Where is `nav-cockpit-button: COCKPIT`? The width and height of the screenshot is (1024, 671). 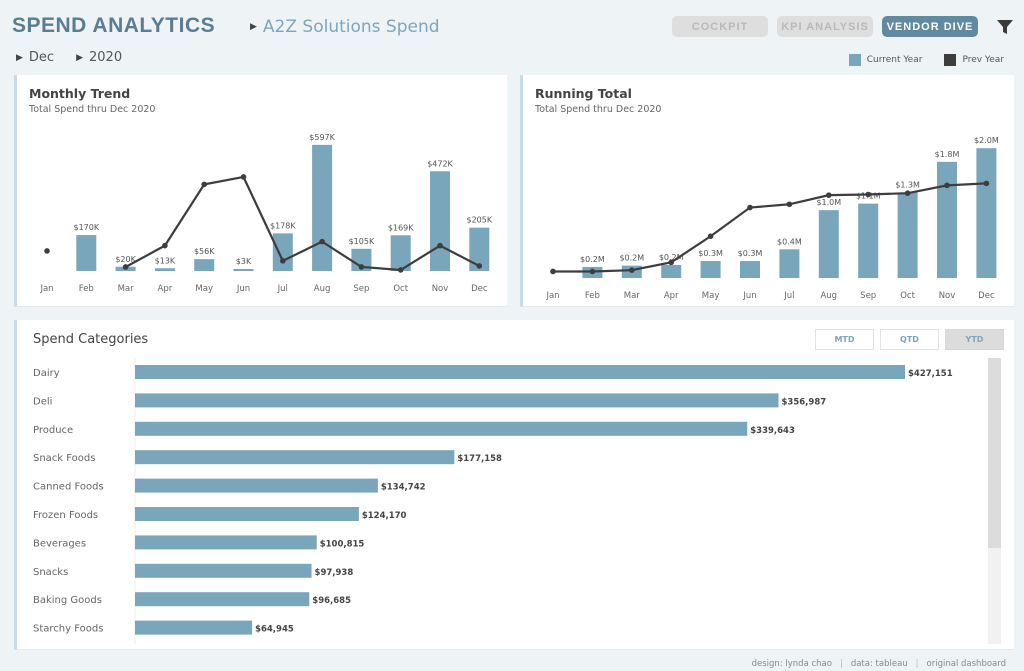
nav-cockpit-button: COCKPIT is located at coordinates (720, 26).